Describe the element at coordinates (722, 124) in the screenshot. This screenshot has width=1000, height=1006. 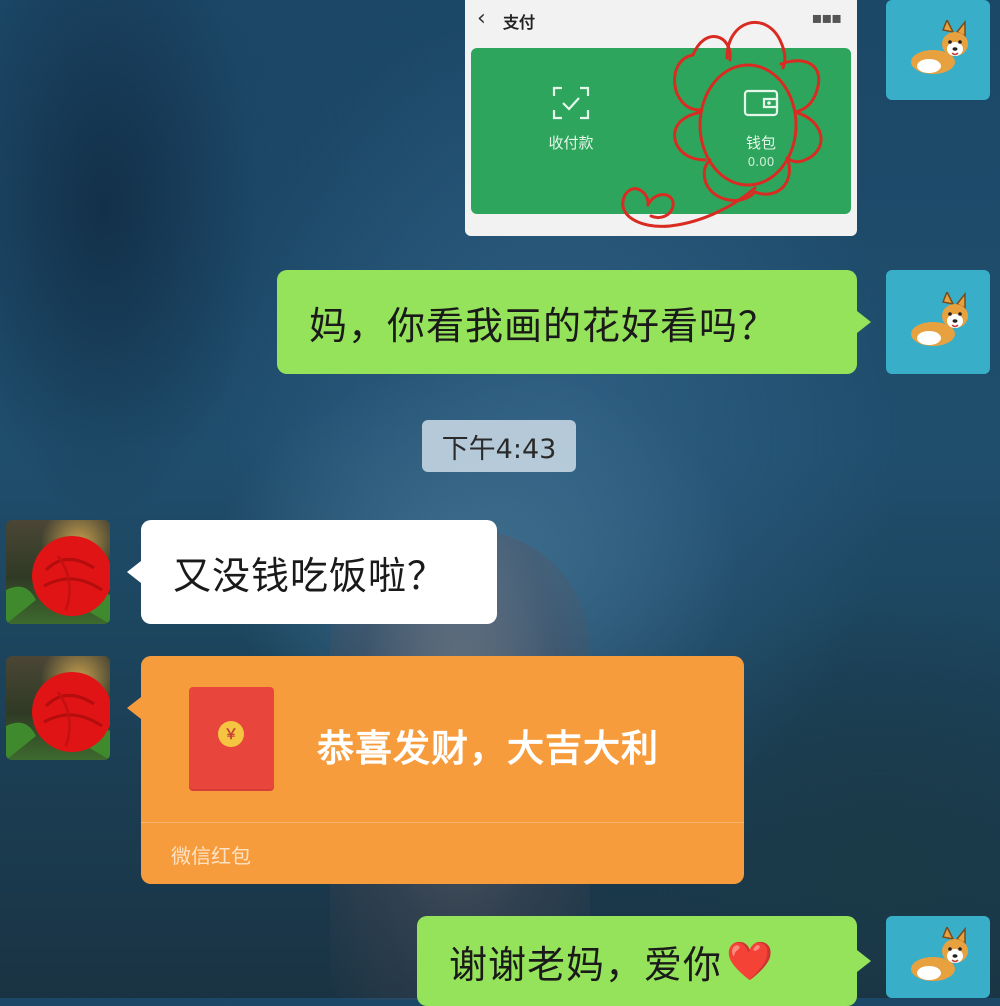
I see `flower-doodle` at that location.